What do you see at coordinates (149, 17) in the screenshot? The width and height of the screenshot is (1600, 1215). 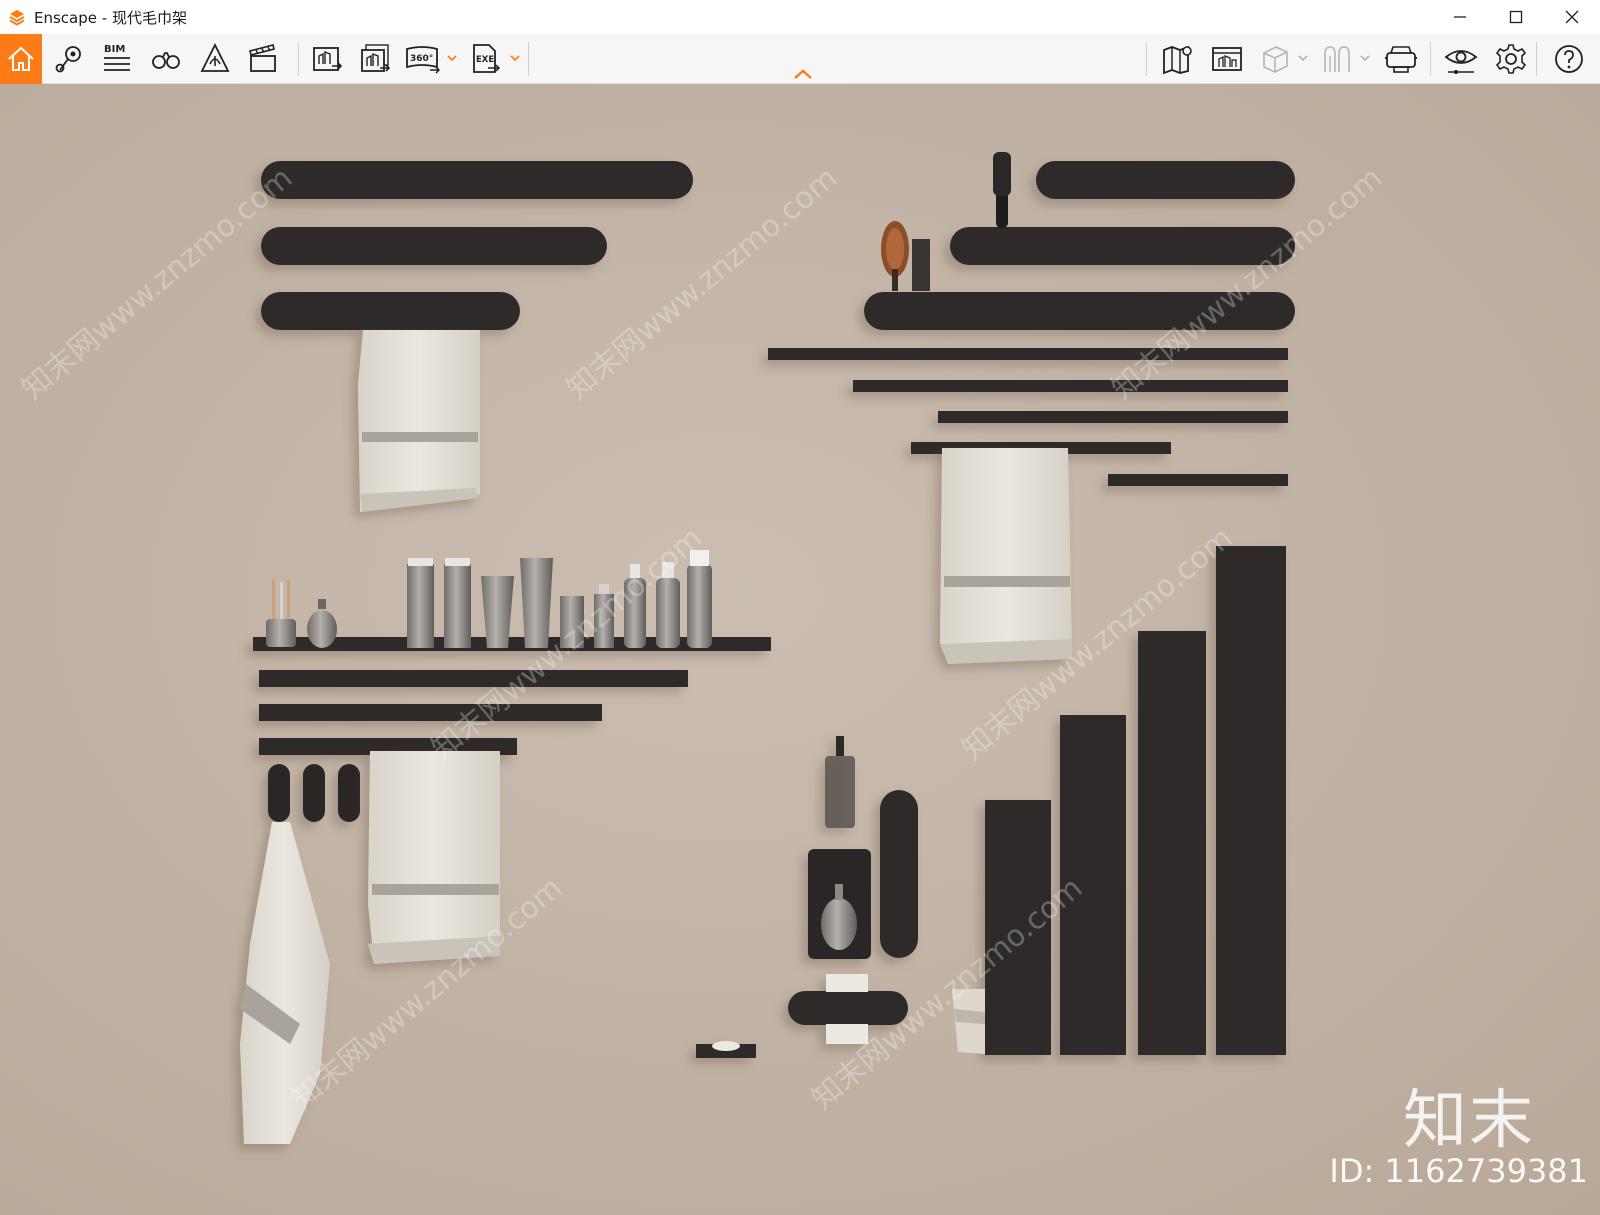 I see `document-title: 现代毛巾架` at bounding box center [149, 17].